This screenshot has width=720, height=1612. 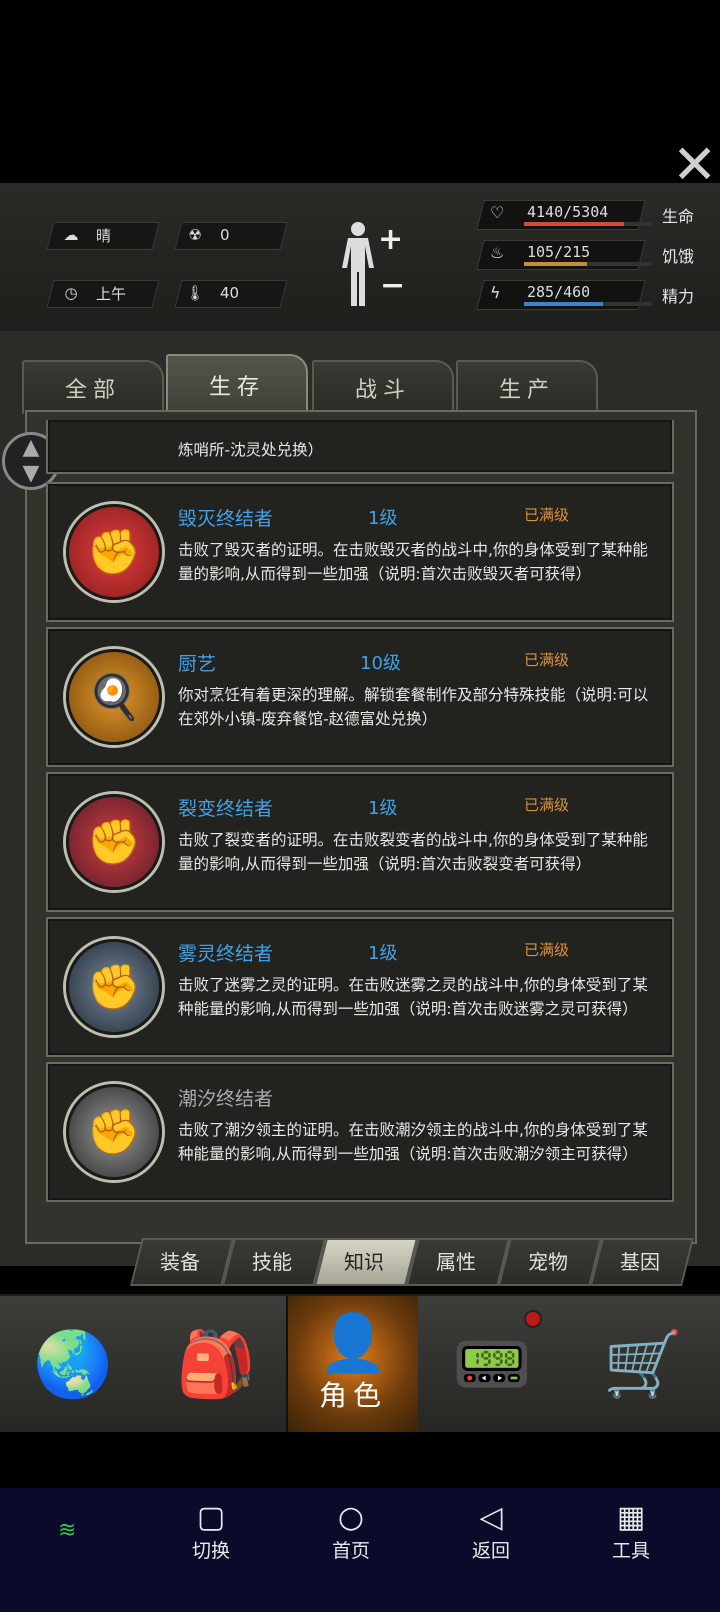 I want to click on cloud-sun-icon: ☁, so click(x=71, y=235).